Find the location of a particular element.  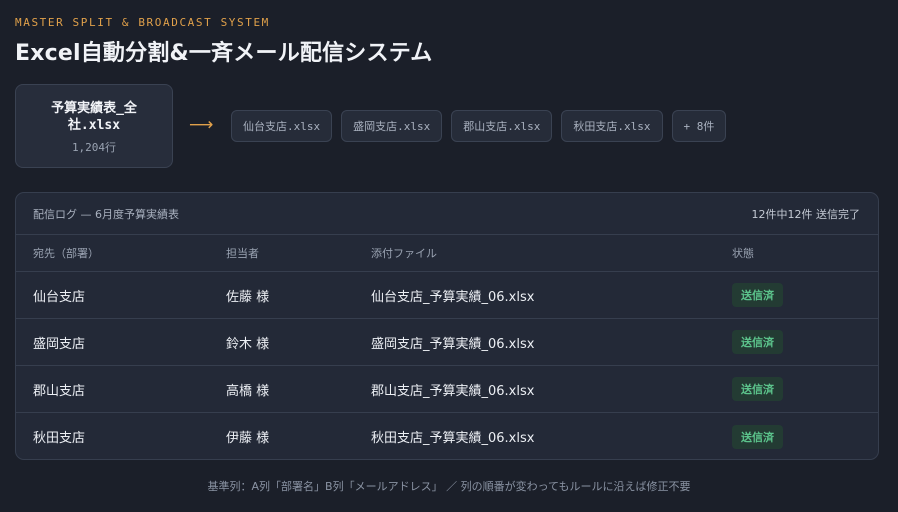

source-file-card: 予算実績表_全社.xlsx 1,204行 is located at coordinates (94, 126).